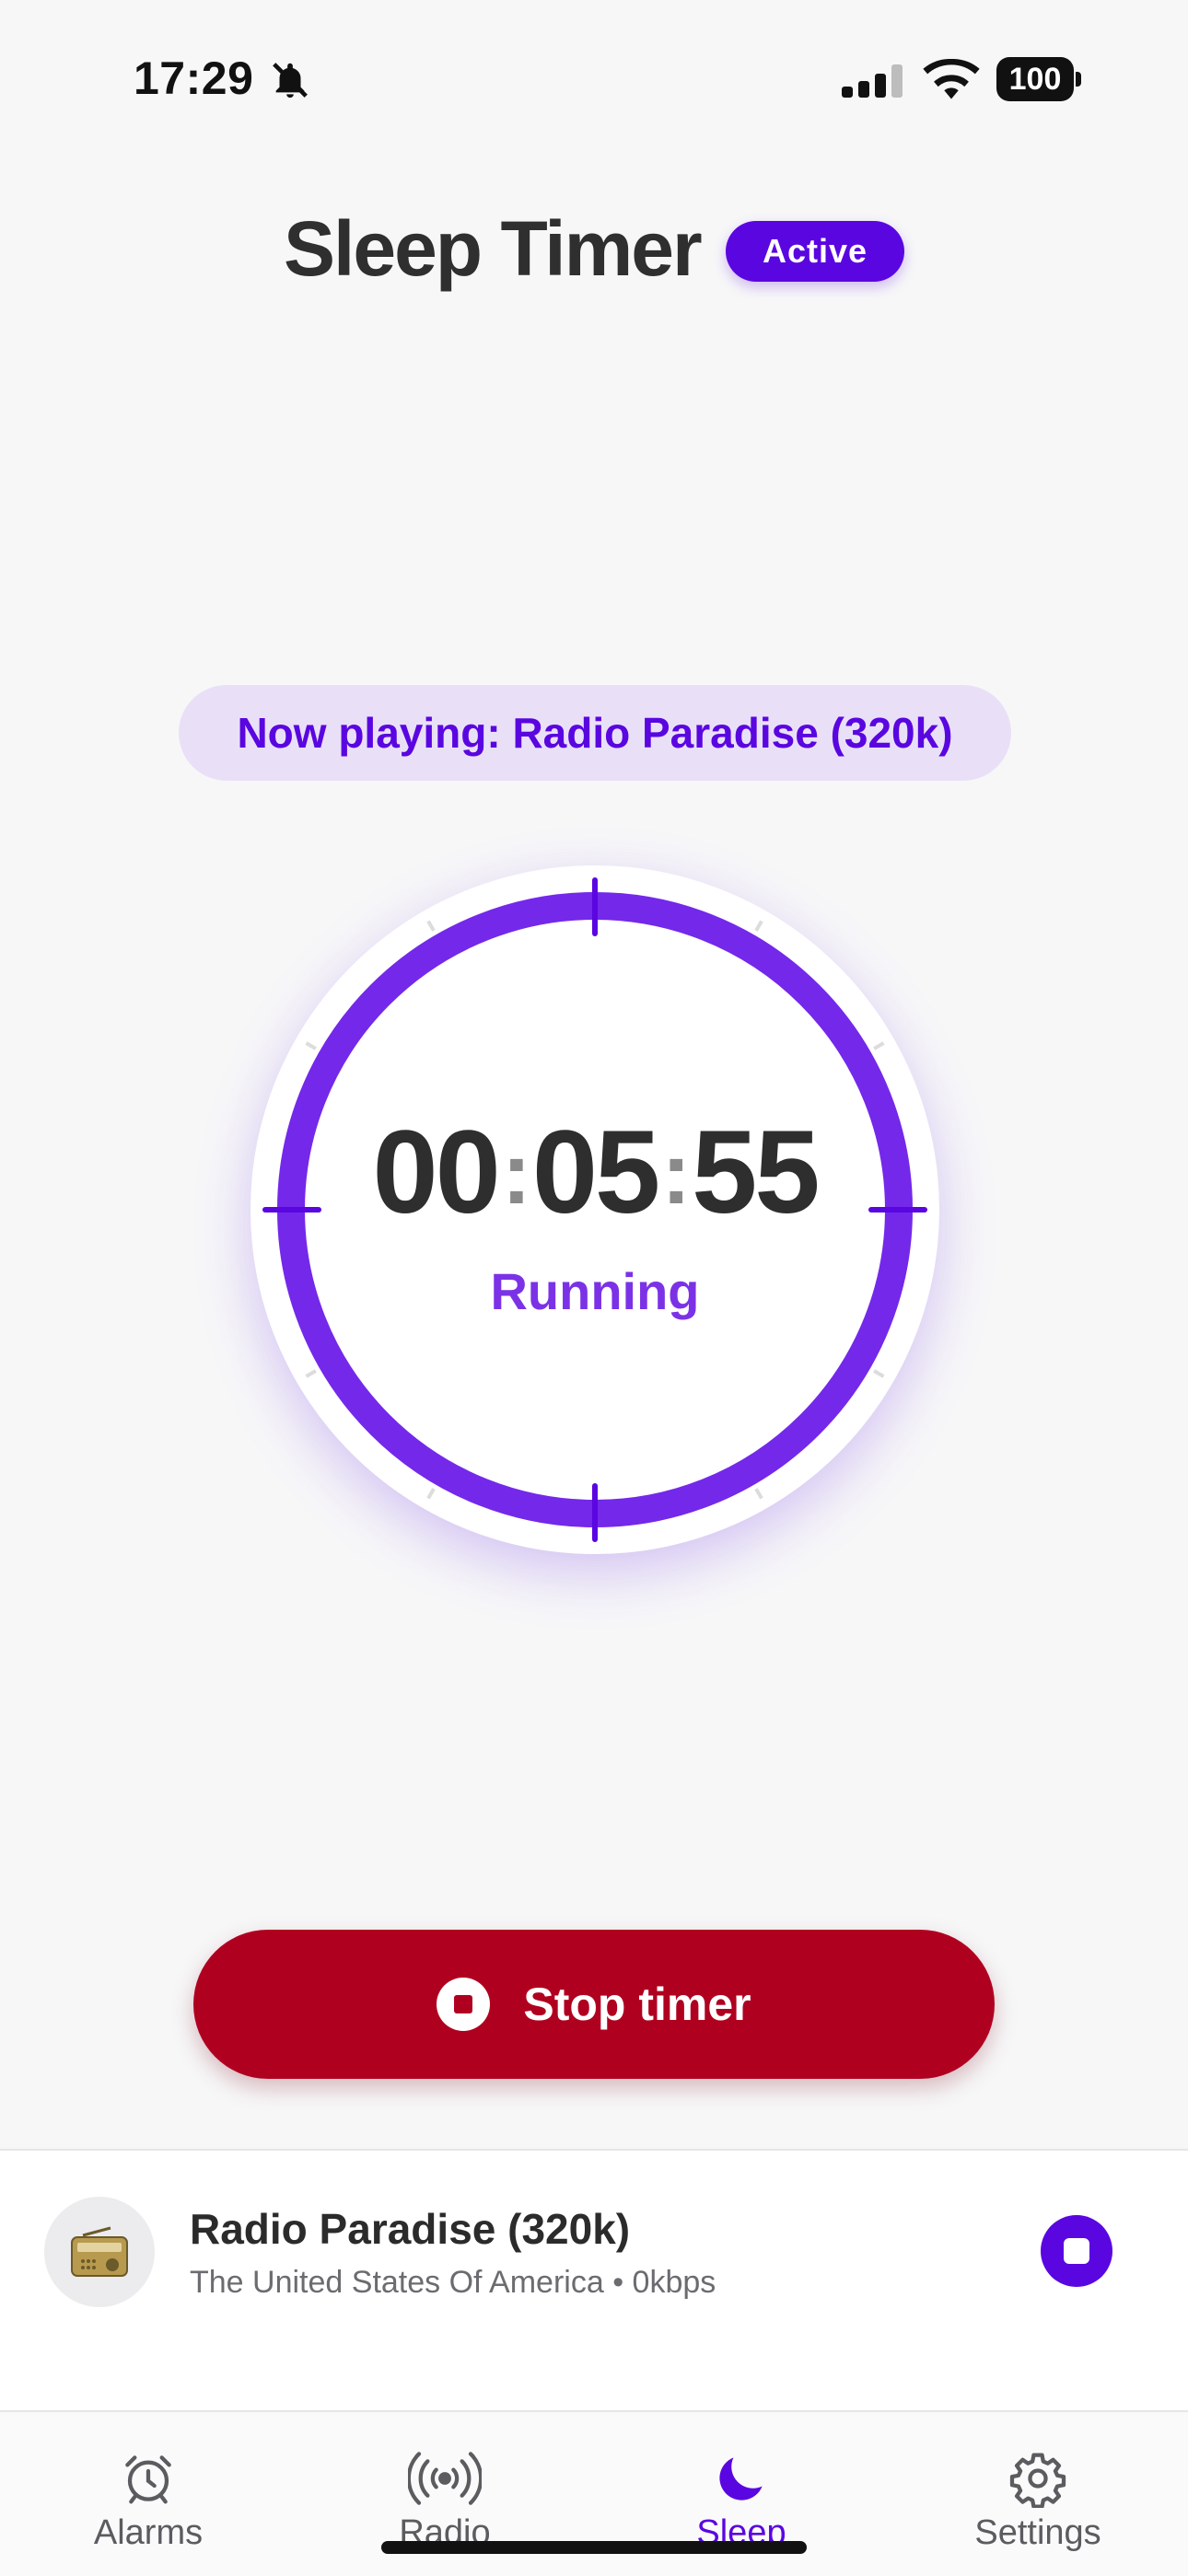 Image resolution: width=1188 pixels, height=2576 pixels. I want to click on status-time: 17:29, so click(194, 78).